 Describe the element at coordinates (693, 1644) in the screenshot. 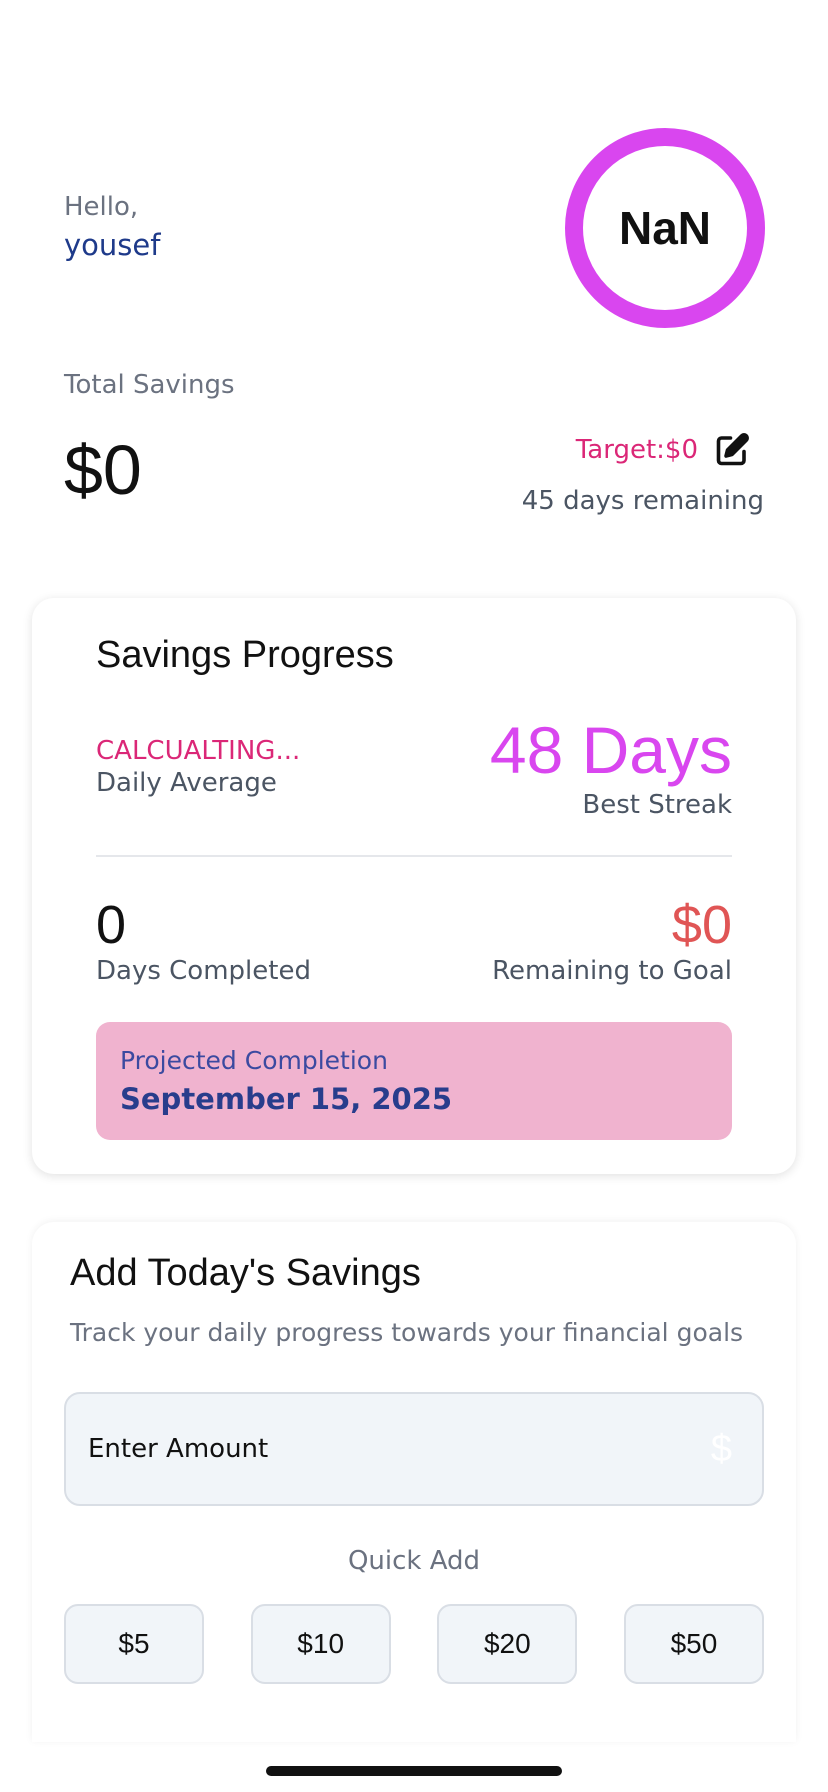

I see `quick-add-50-button: $50` at that location.